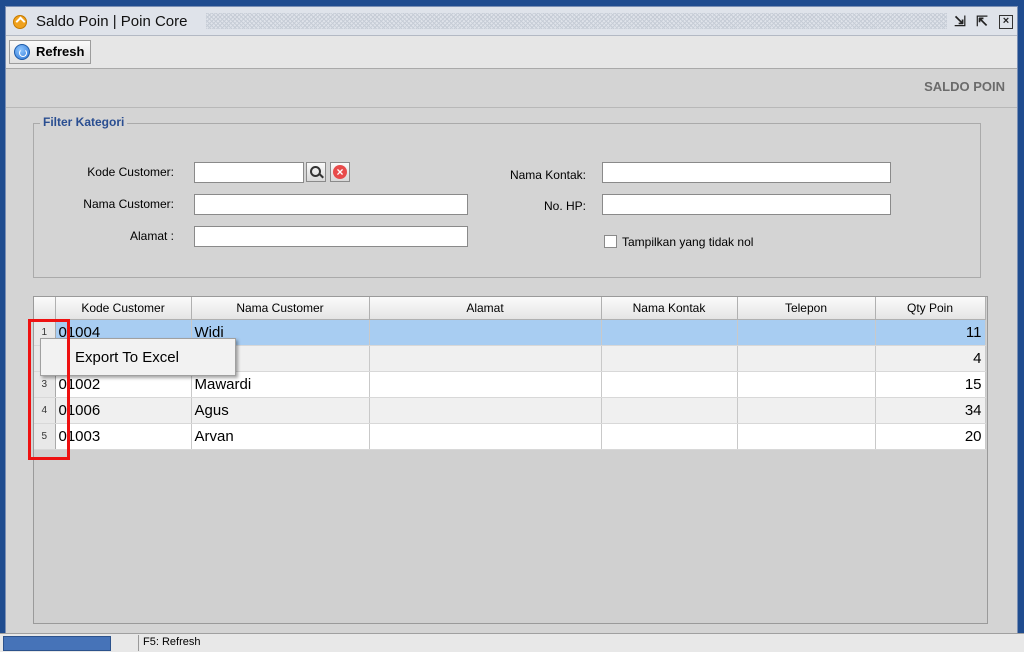 The height and width of the screenshot is (652, 1024). I want to click on page-title: SALDO POIN, so click(964, 86).